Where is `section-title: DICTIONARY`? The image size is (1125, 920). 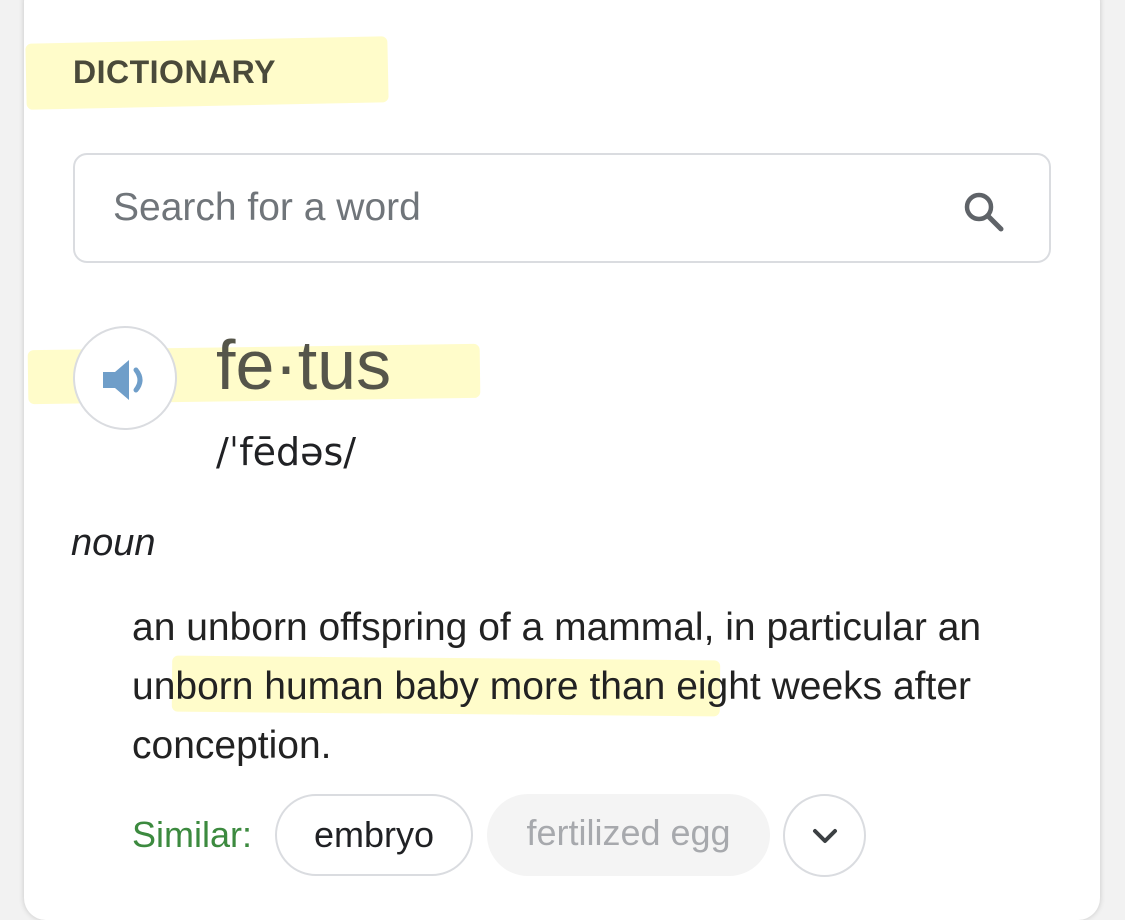
section-title: DICTIONARY is located at coordinates (174, 72).